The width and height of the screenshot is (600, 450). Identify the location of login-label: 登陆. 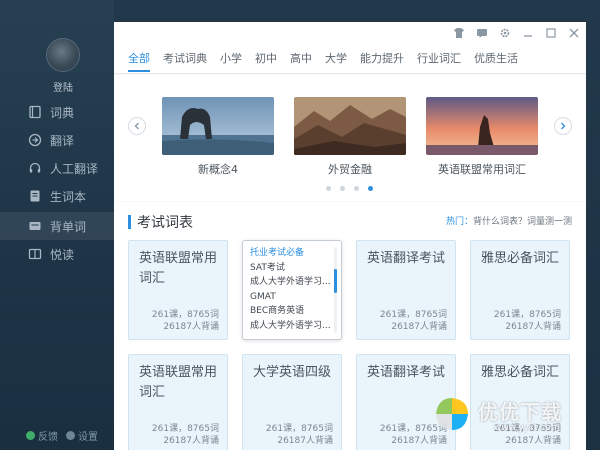
(63, 86).